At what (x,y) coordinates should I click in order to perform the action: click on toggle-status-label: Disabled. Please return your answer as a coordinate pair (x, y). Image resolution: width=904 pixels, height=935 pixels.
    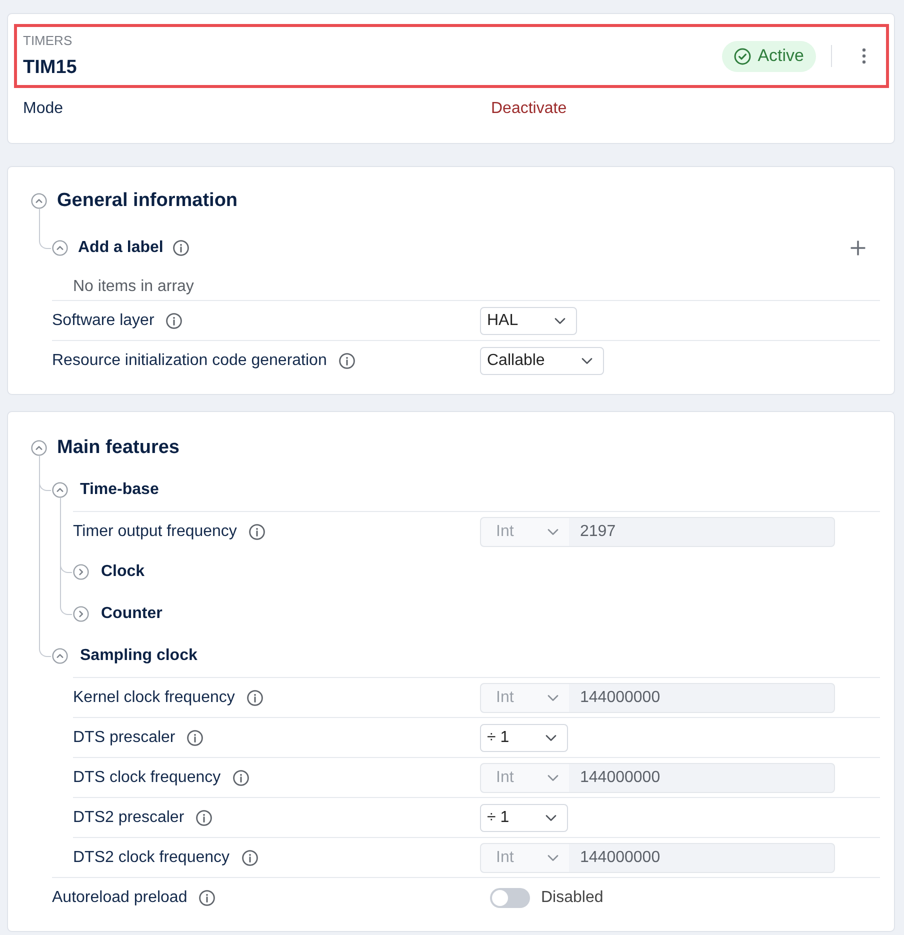
    Looking at the image, I should click on (572, 897).